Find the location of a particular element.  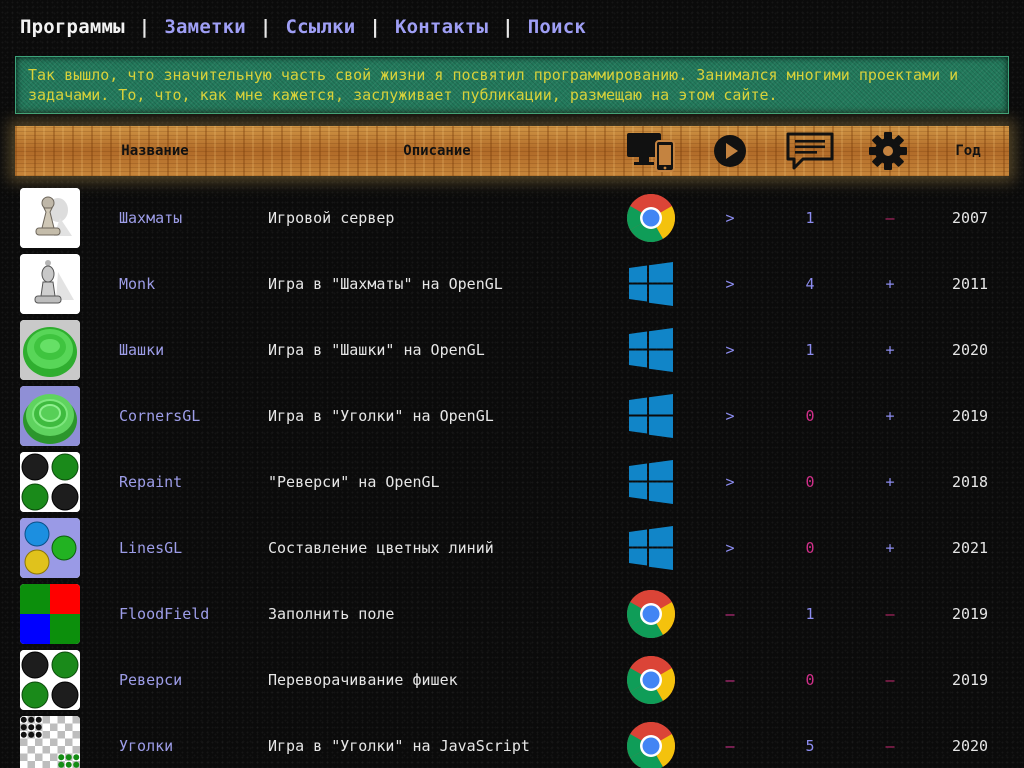

program-description: Составление цветных линий is located at coordinates (381, 548).